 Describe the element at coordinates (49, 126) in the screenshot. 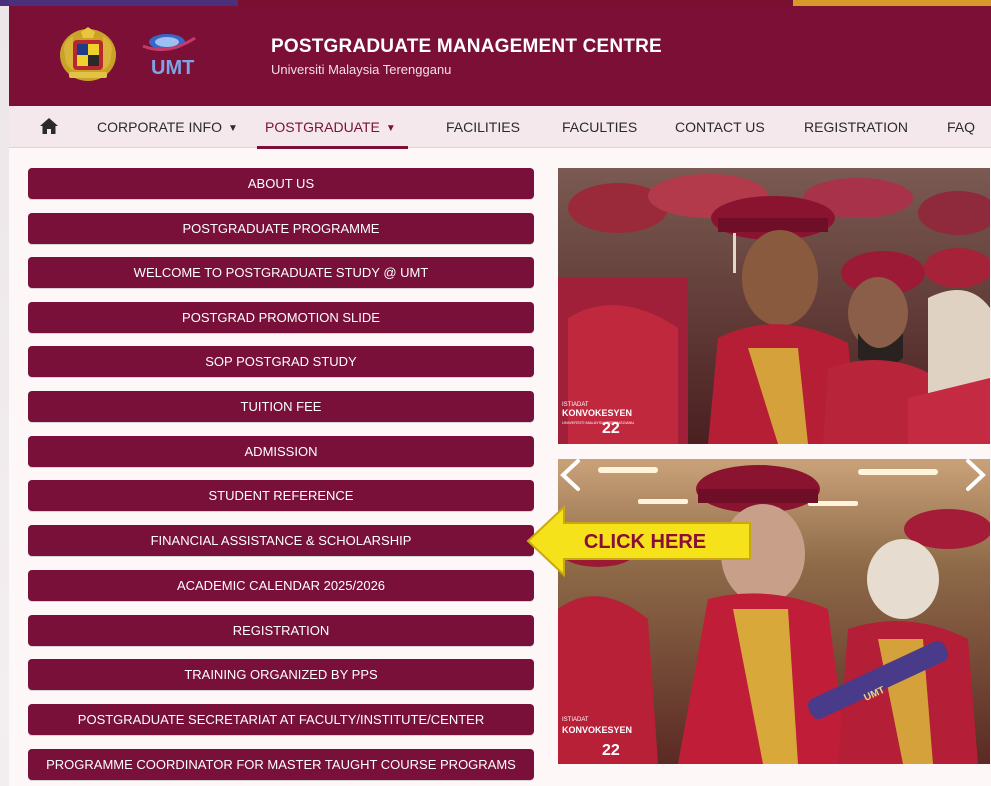

I see `home-icon` at that location.